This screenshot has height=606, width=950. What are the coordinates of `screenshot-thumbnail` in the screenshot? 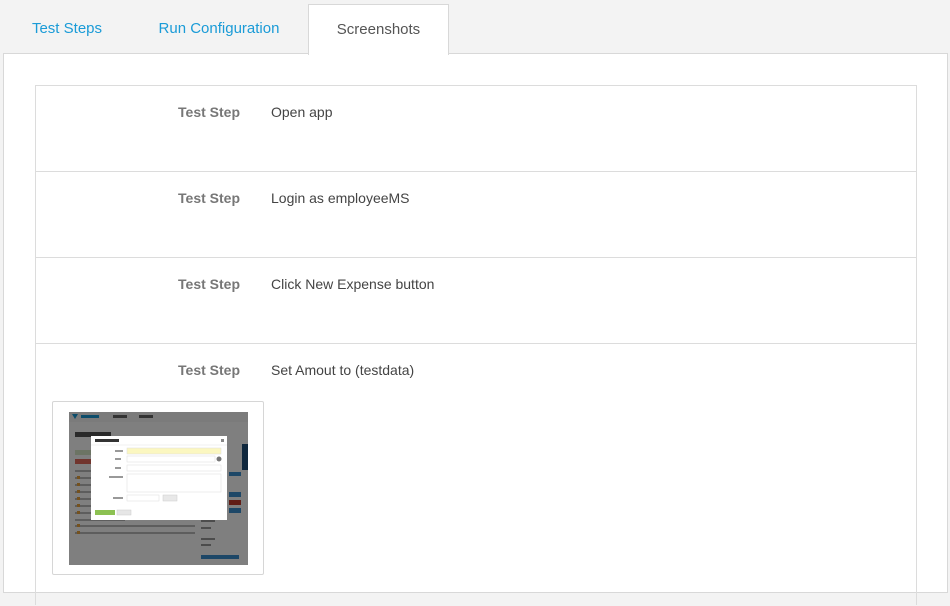 It's located at (158, 488).